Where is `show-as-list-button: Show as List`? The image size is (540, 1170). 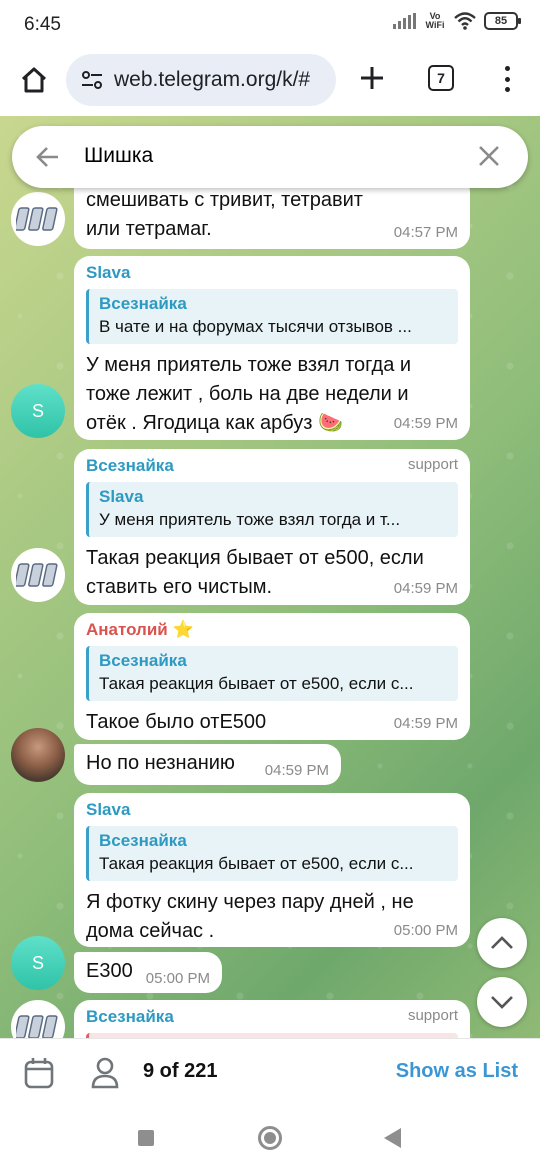
show-as-list-button: Show as List is located at coordinates (457, 1071).